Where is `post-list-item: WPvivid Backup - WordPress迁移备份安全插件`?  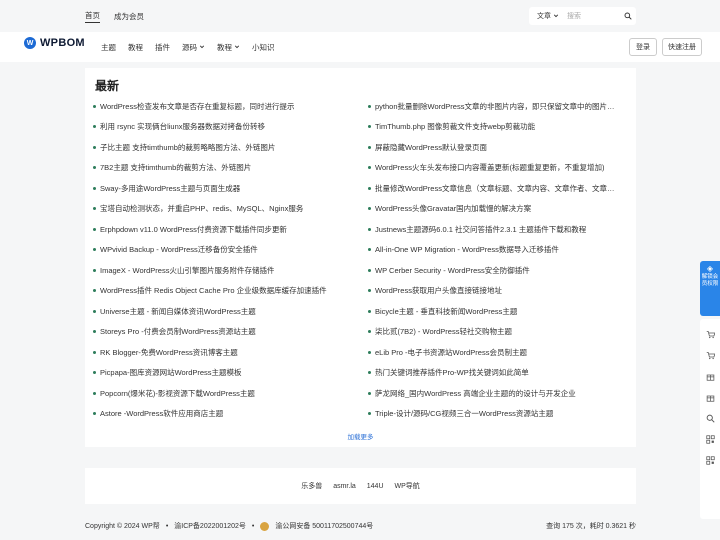
post-list-item: WPvivid Backup - WordPress迁移备份安全插件 is located at coordinates (218, 250).